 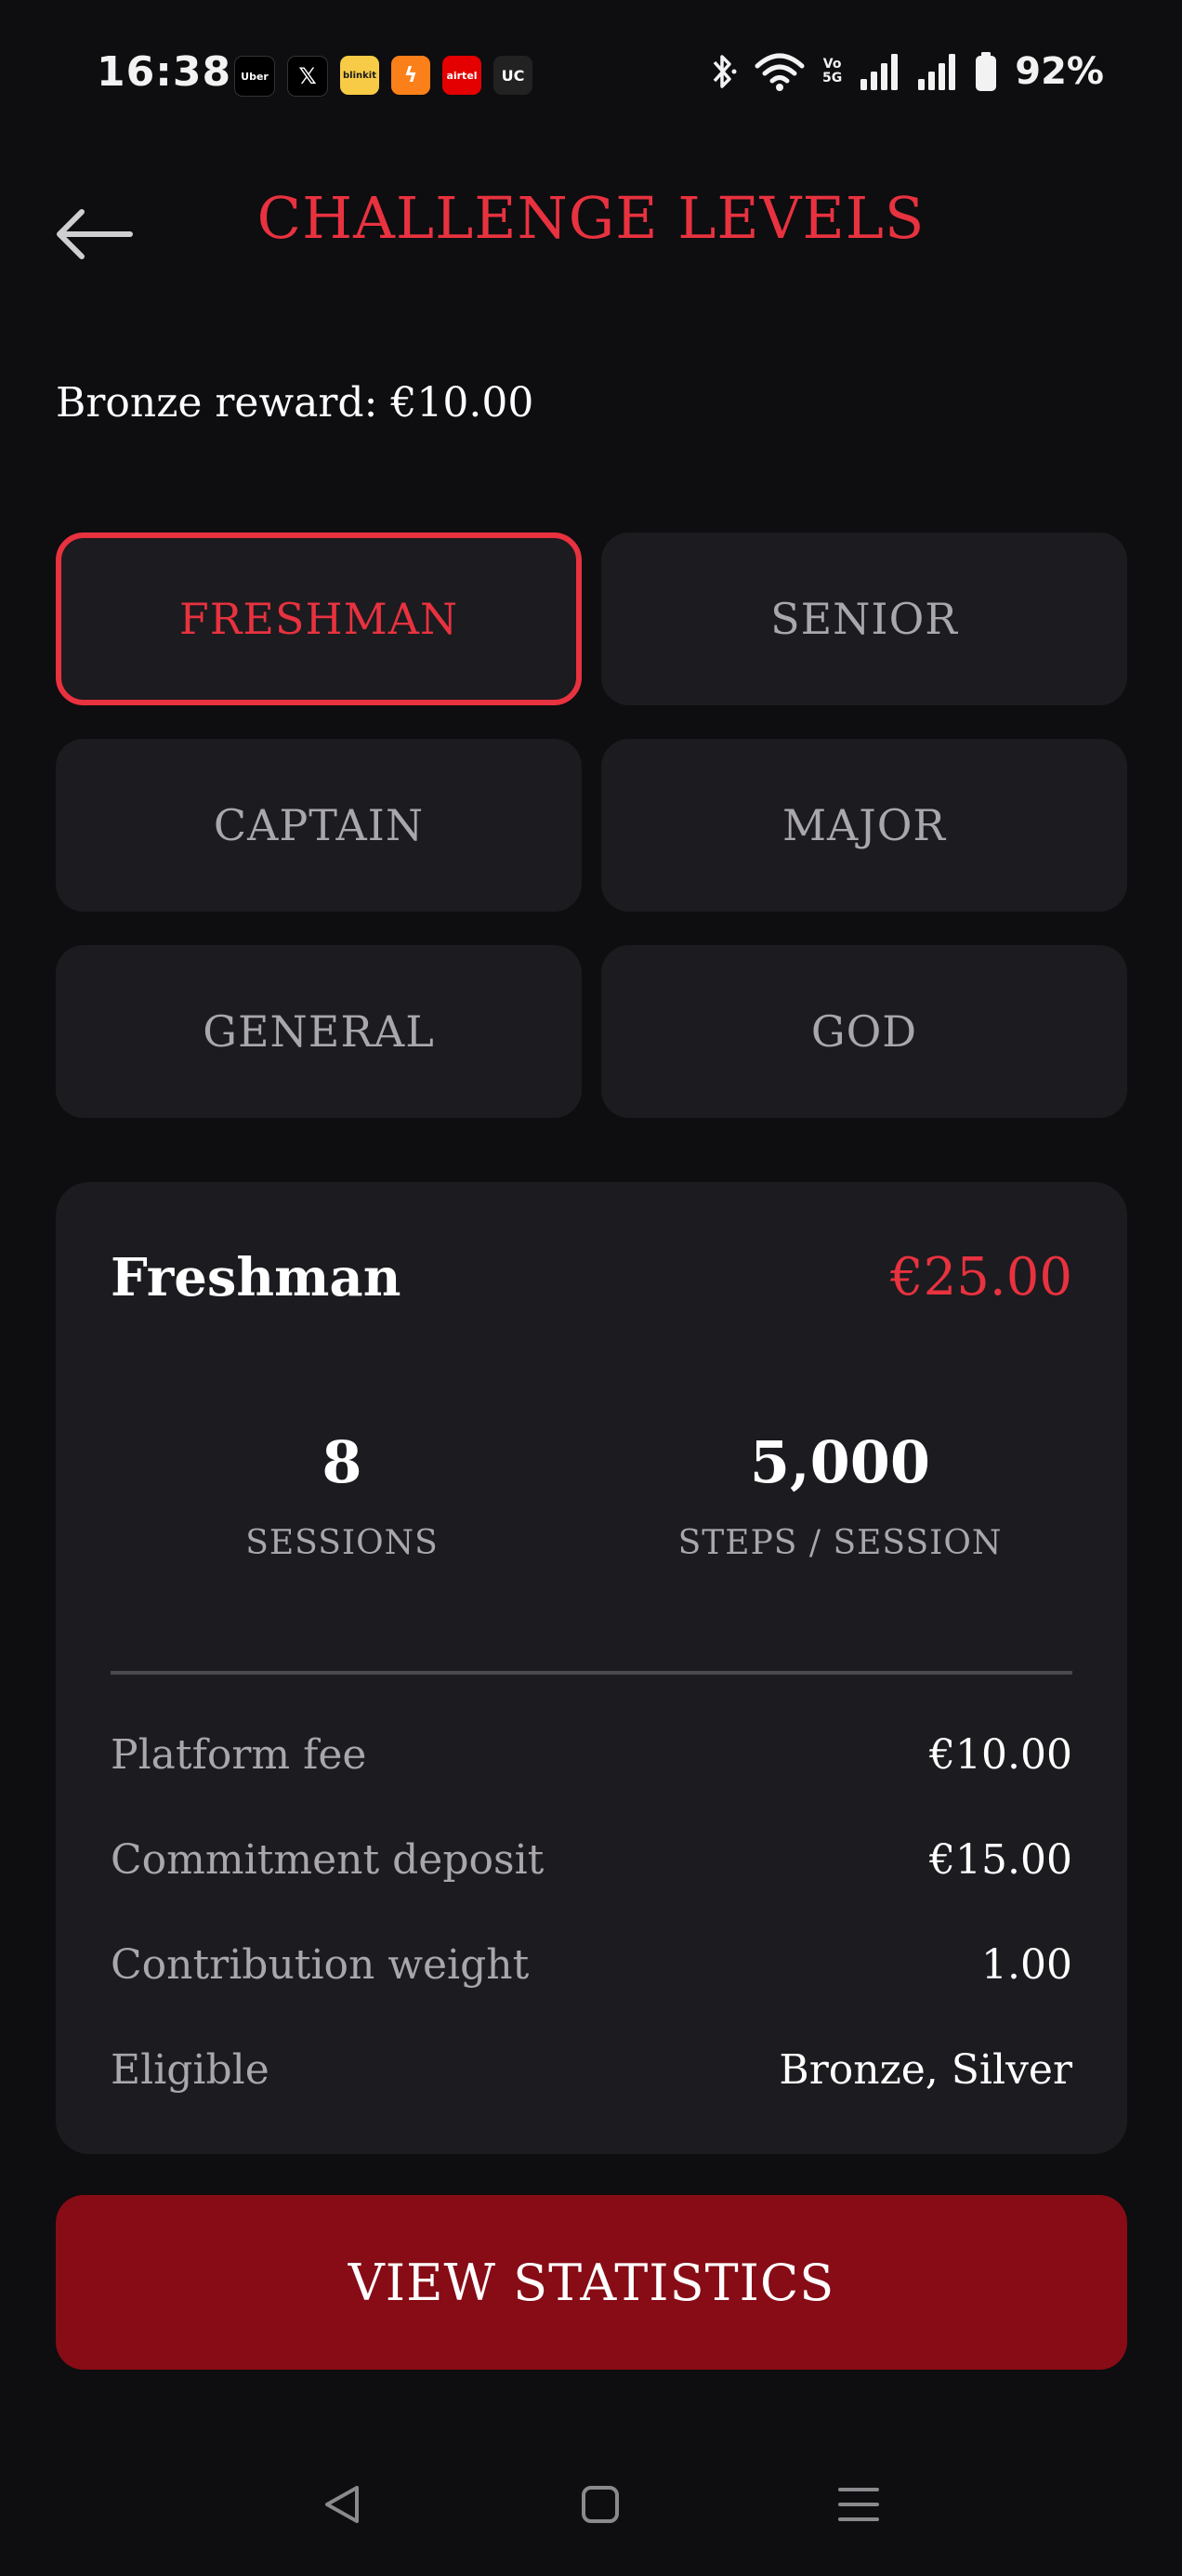 I want to click on signal-icon-secondary, so click(x=936, y=71).